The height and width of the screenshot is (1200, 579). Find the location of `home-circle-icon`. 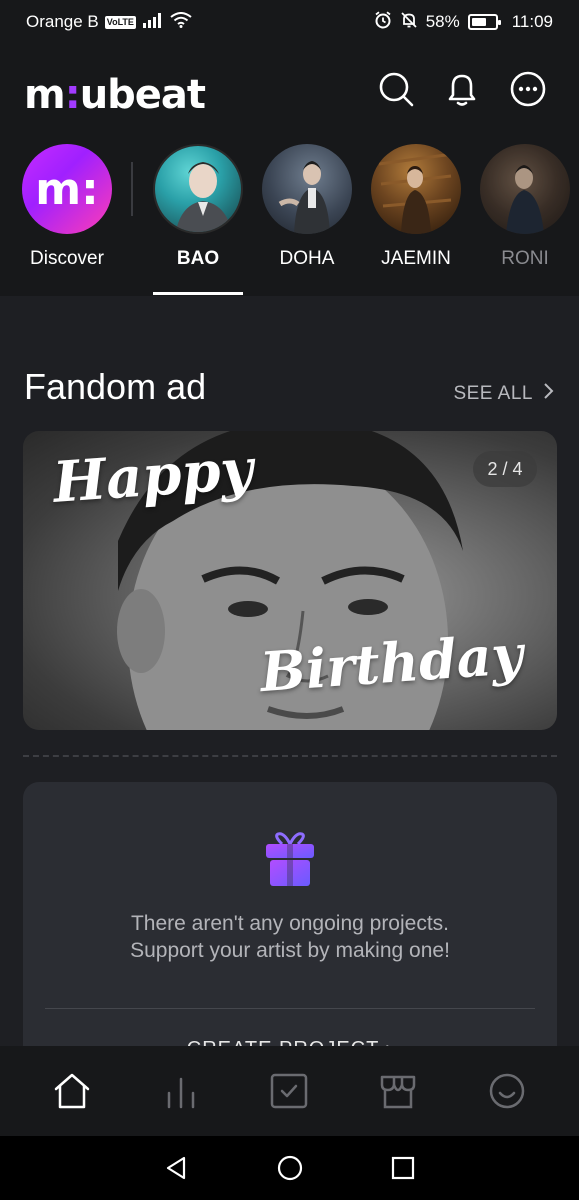

home-circle-icon is located at coordinates (290, 1168).